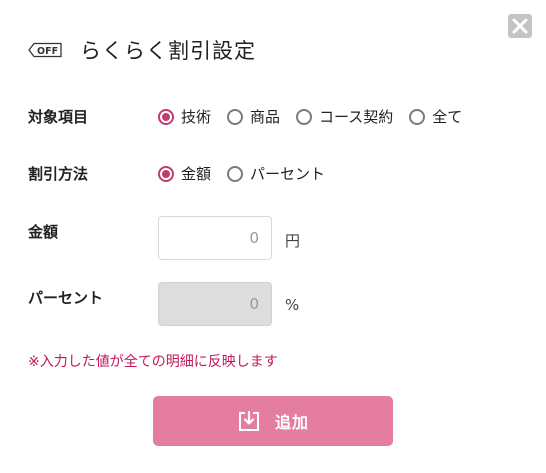 This screenshot has height=473, width=546. I want to click on off-tag-icon: OFF, so click(45, 50).